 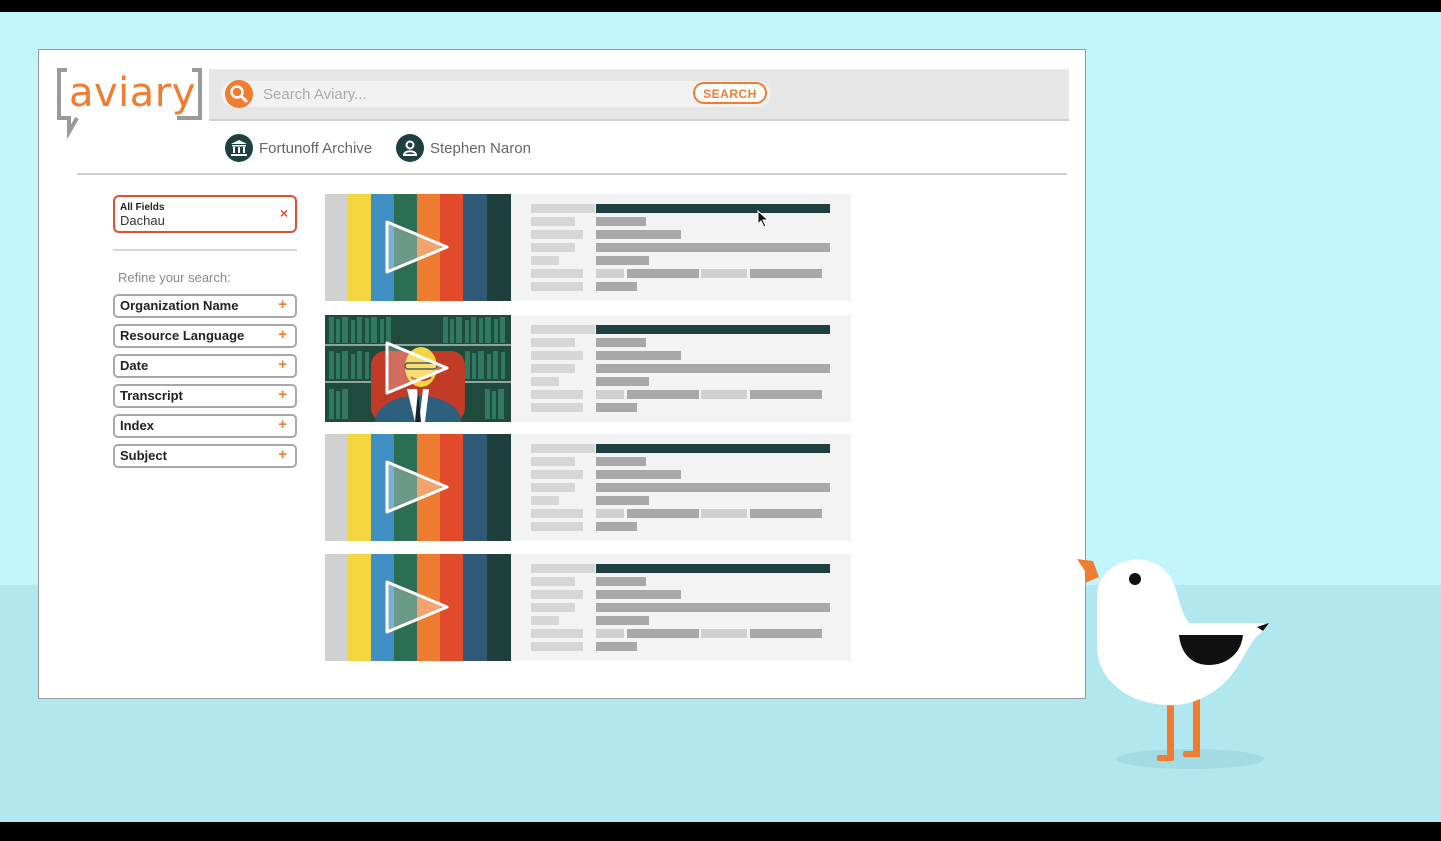 What do you see at coordinates (142, 207) in the screenshot?
I see `filter-field-label: All Fields` at bounding box center [142, 207].